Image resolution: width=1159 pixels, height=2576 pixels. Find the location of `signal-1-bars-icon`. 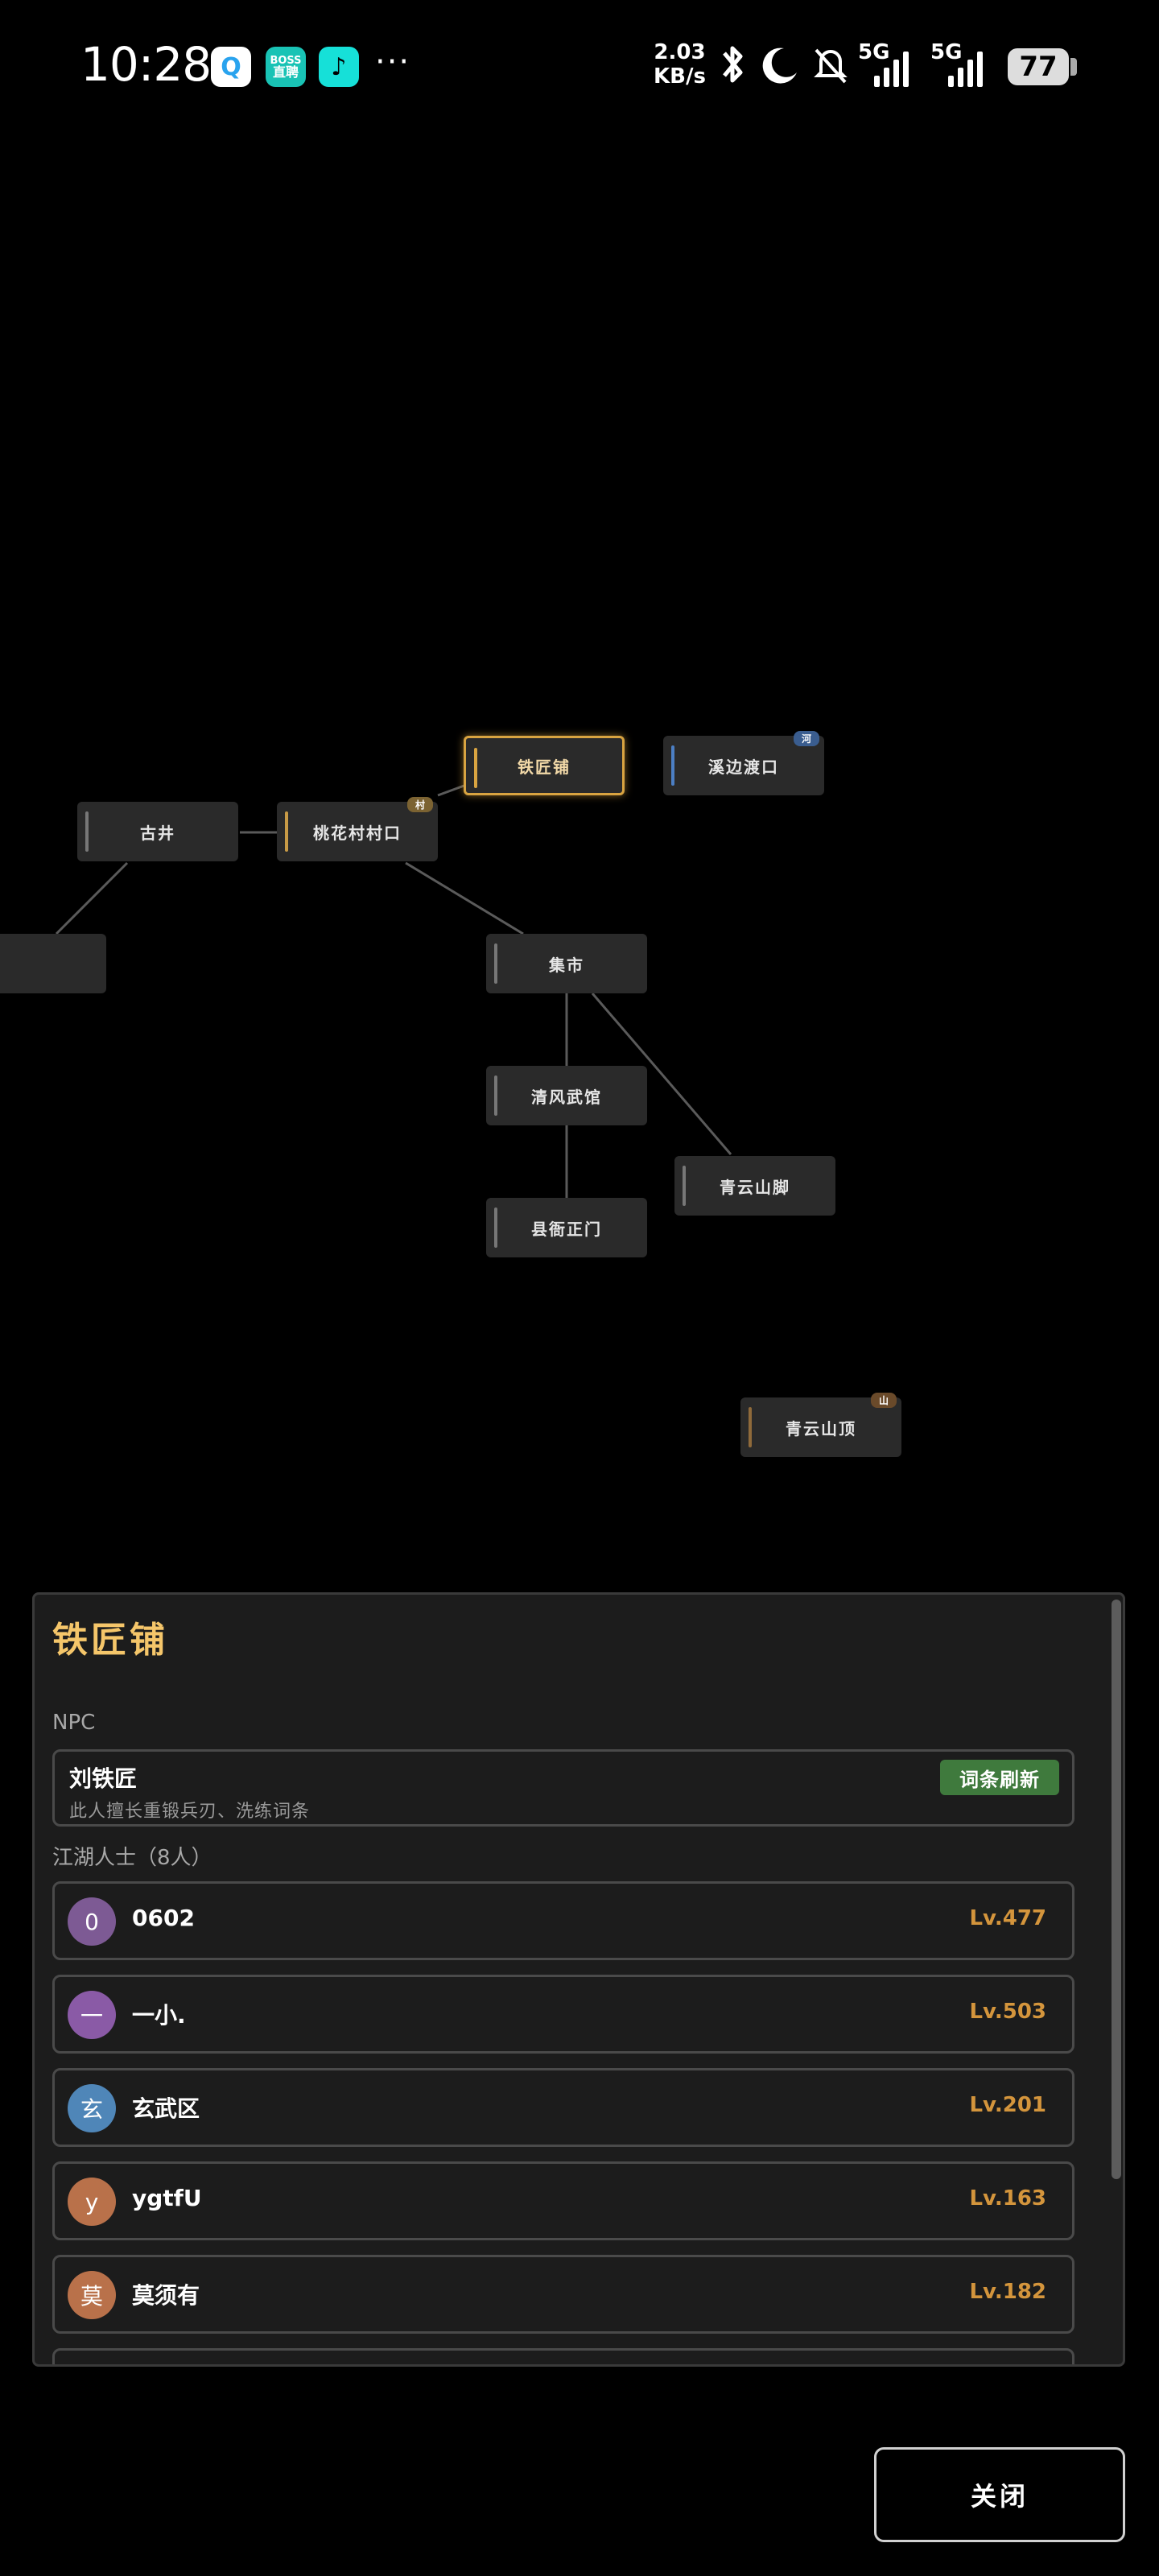

signal-1-bars-icon is located at coordinates (891, 67).